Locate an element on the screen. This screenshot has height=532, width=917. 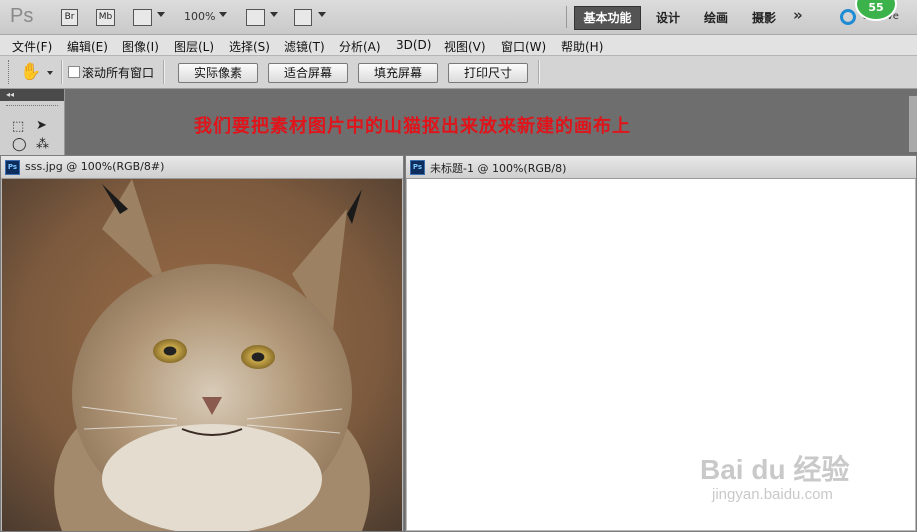
tools-panel-grip is located at coordinates (32, 106).